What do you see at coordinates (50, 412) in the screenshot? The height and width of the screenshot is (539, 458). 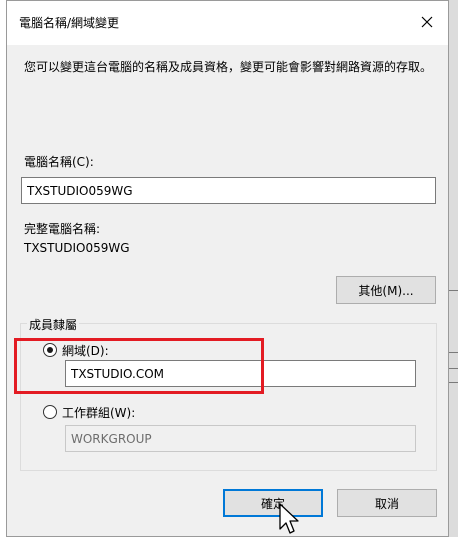 I see `workgroup-radio` at bounding box center [50, 412].